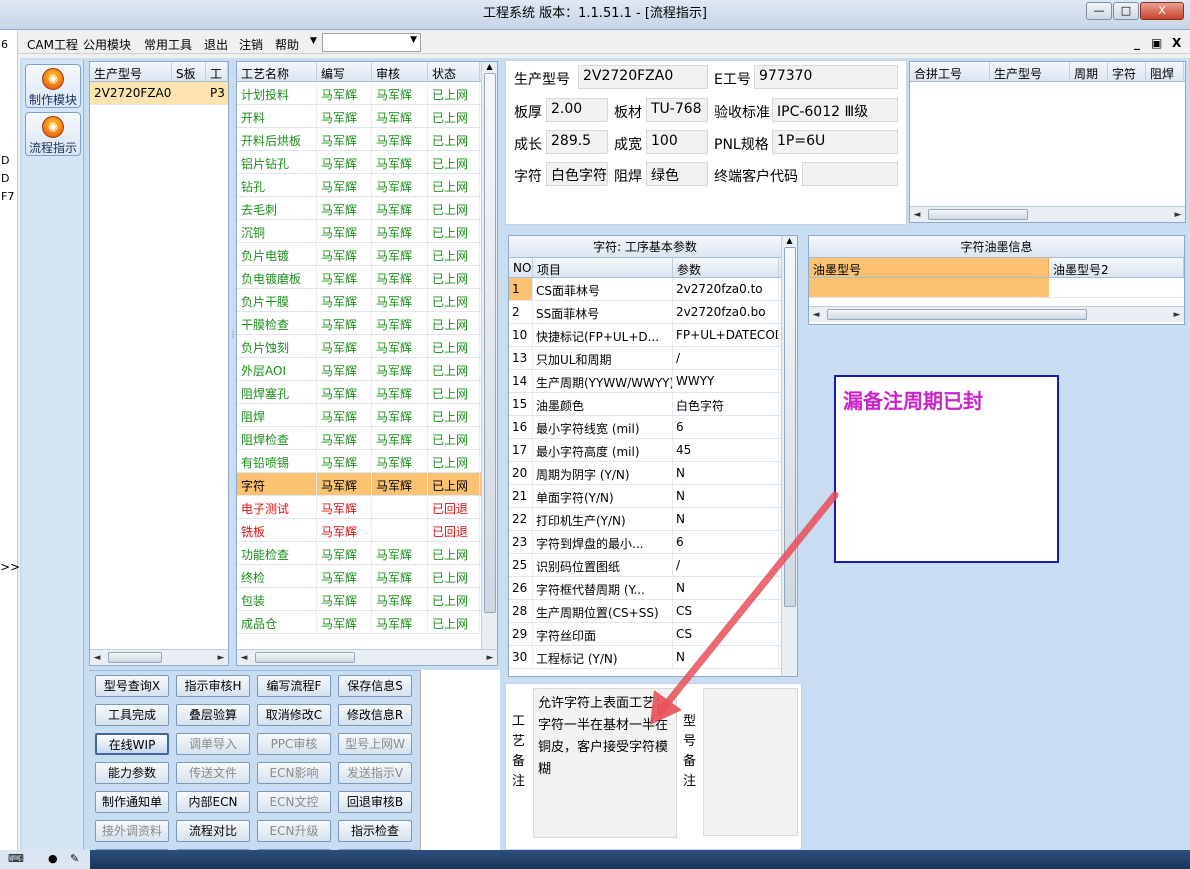 This screenshot has height=869, width=1190. Describe the element at coordinates (375, 831) in the screenshot. I see `action-button: 指示检查` at that location.